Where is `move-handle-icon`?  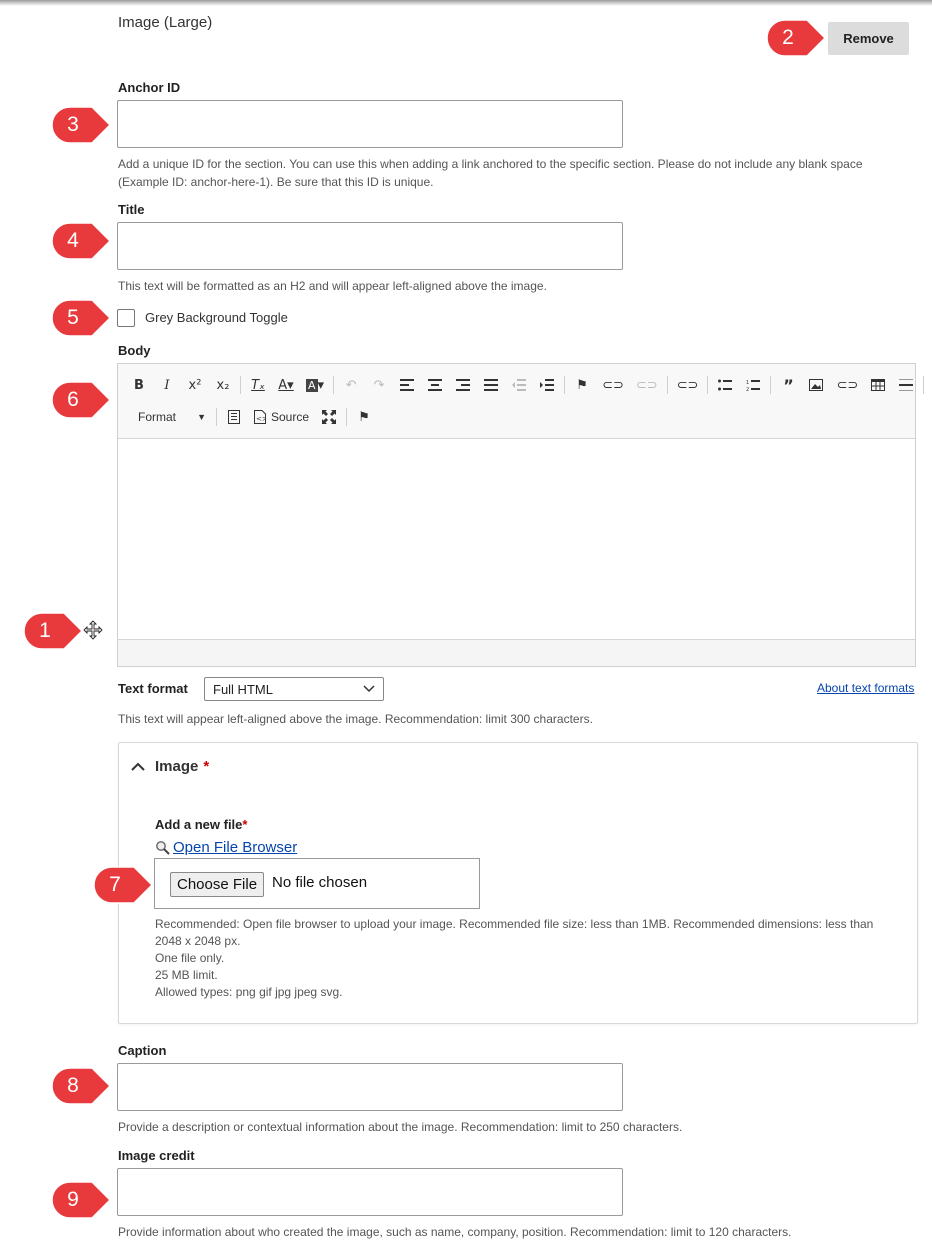 move-handle-icon is located at coordinates (93, 630).